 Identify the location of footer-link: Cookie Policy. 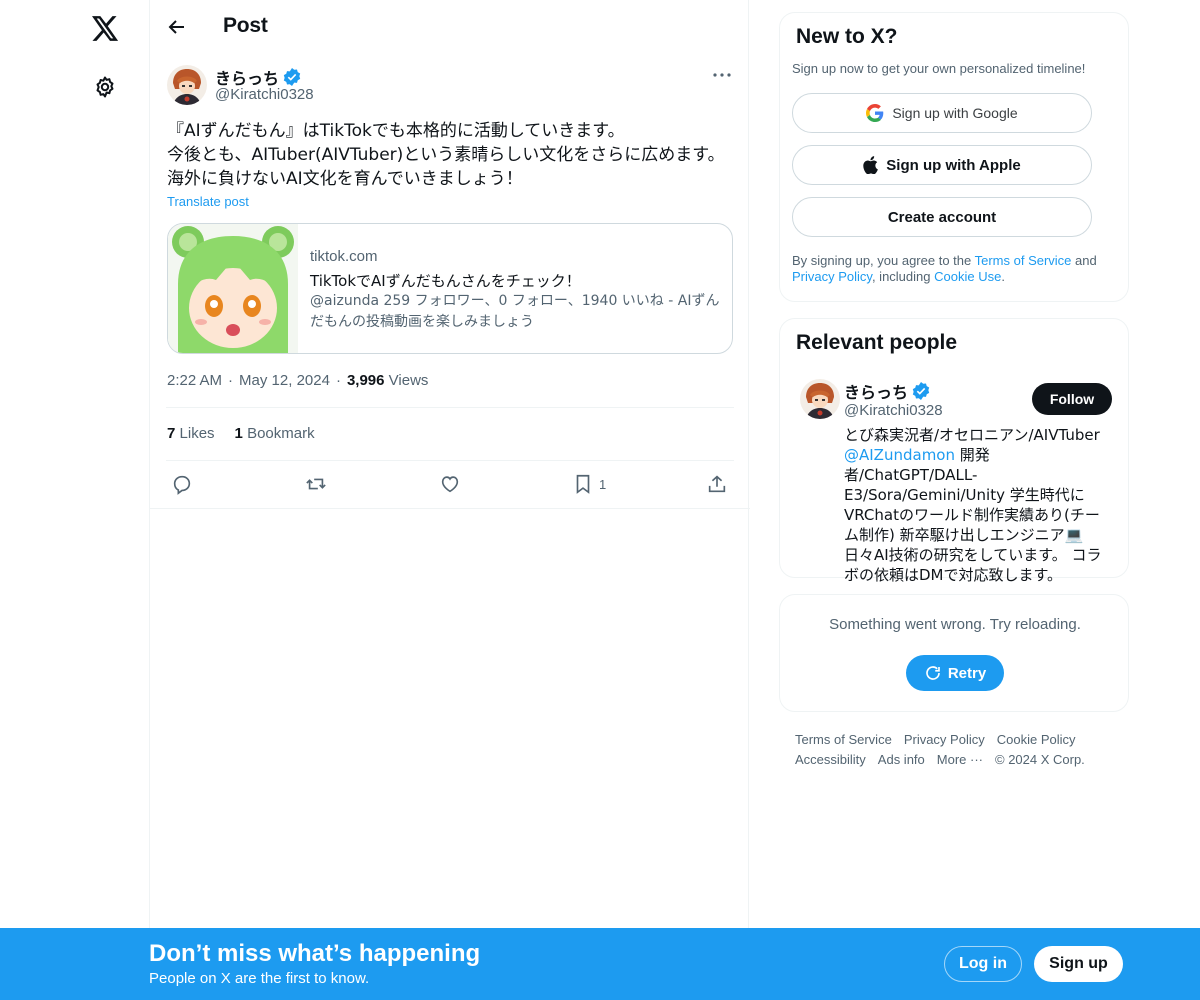
(1036, 740).